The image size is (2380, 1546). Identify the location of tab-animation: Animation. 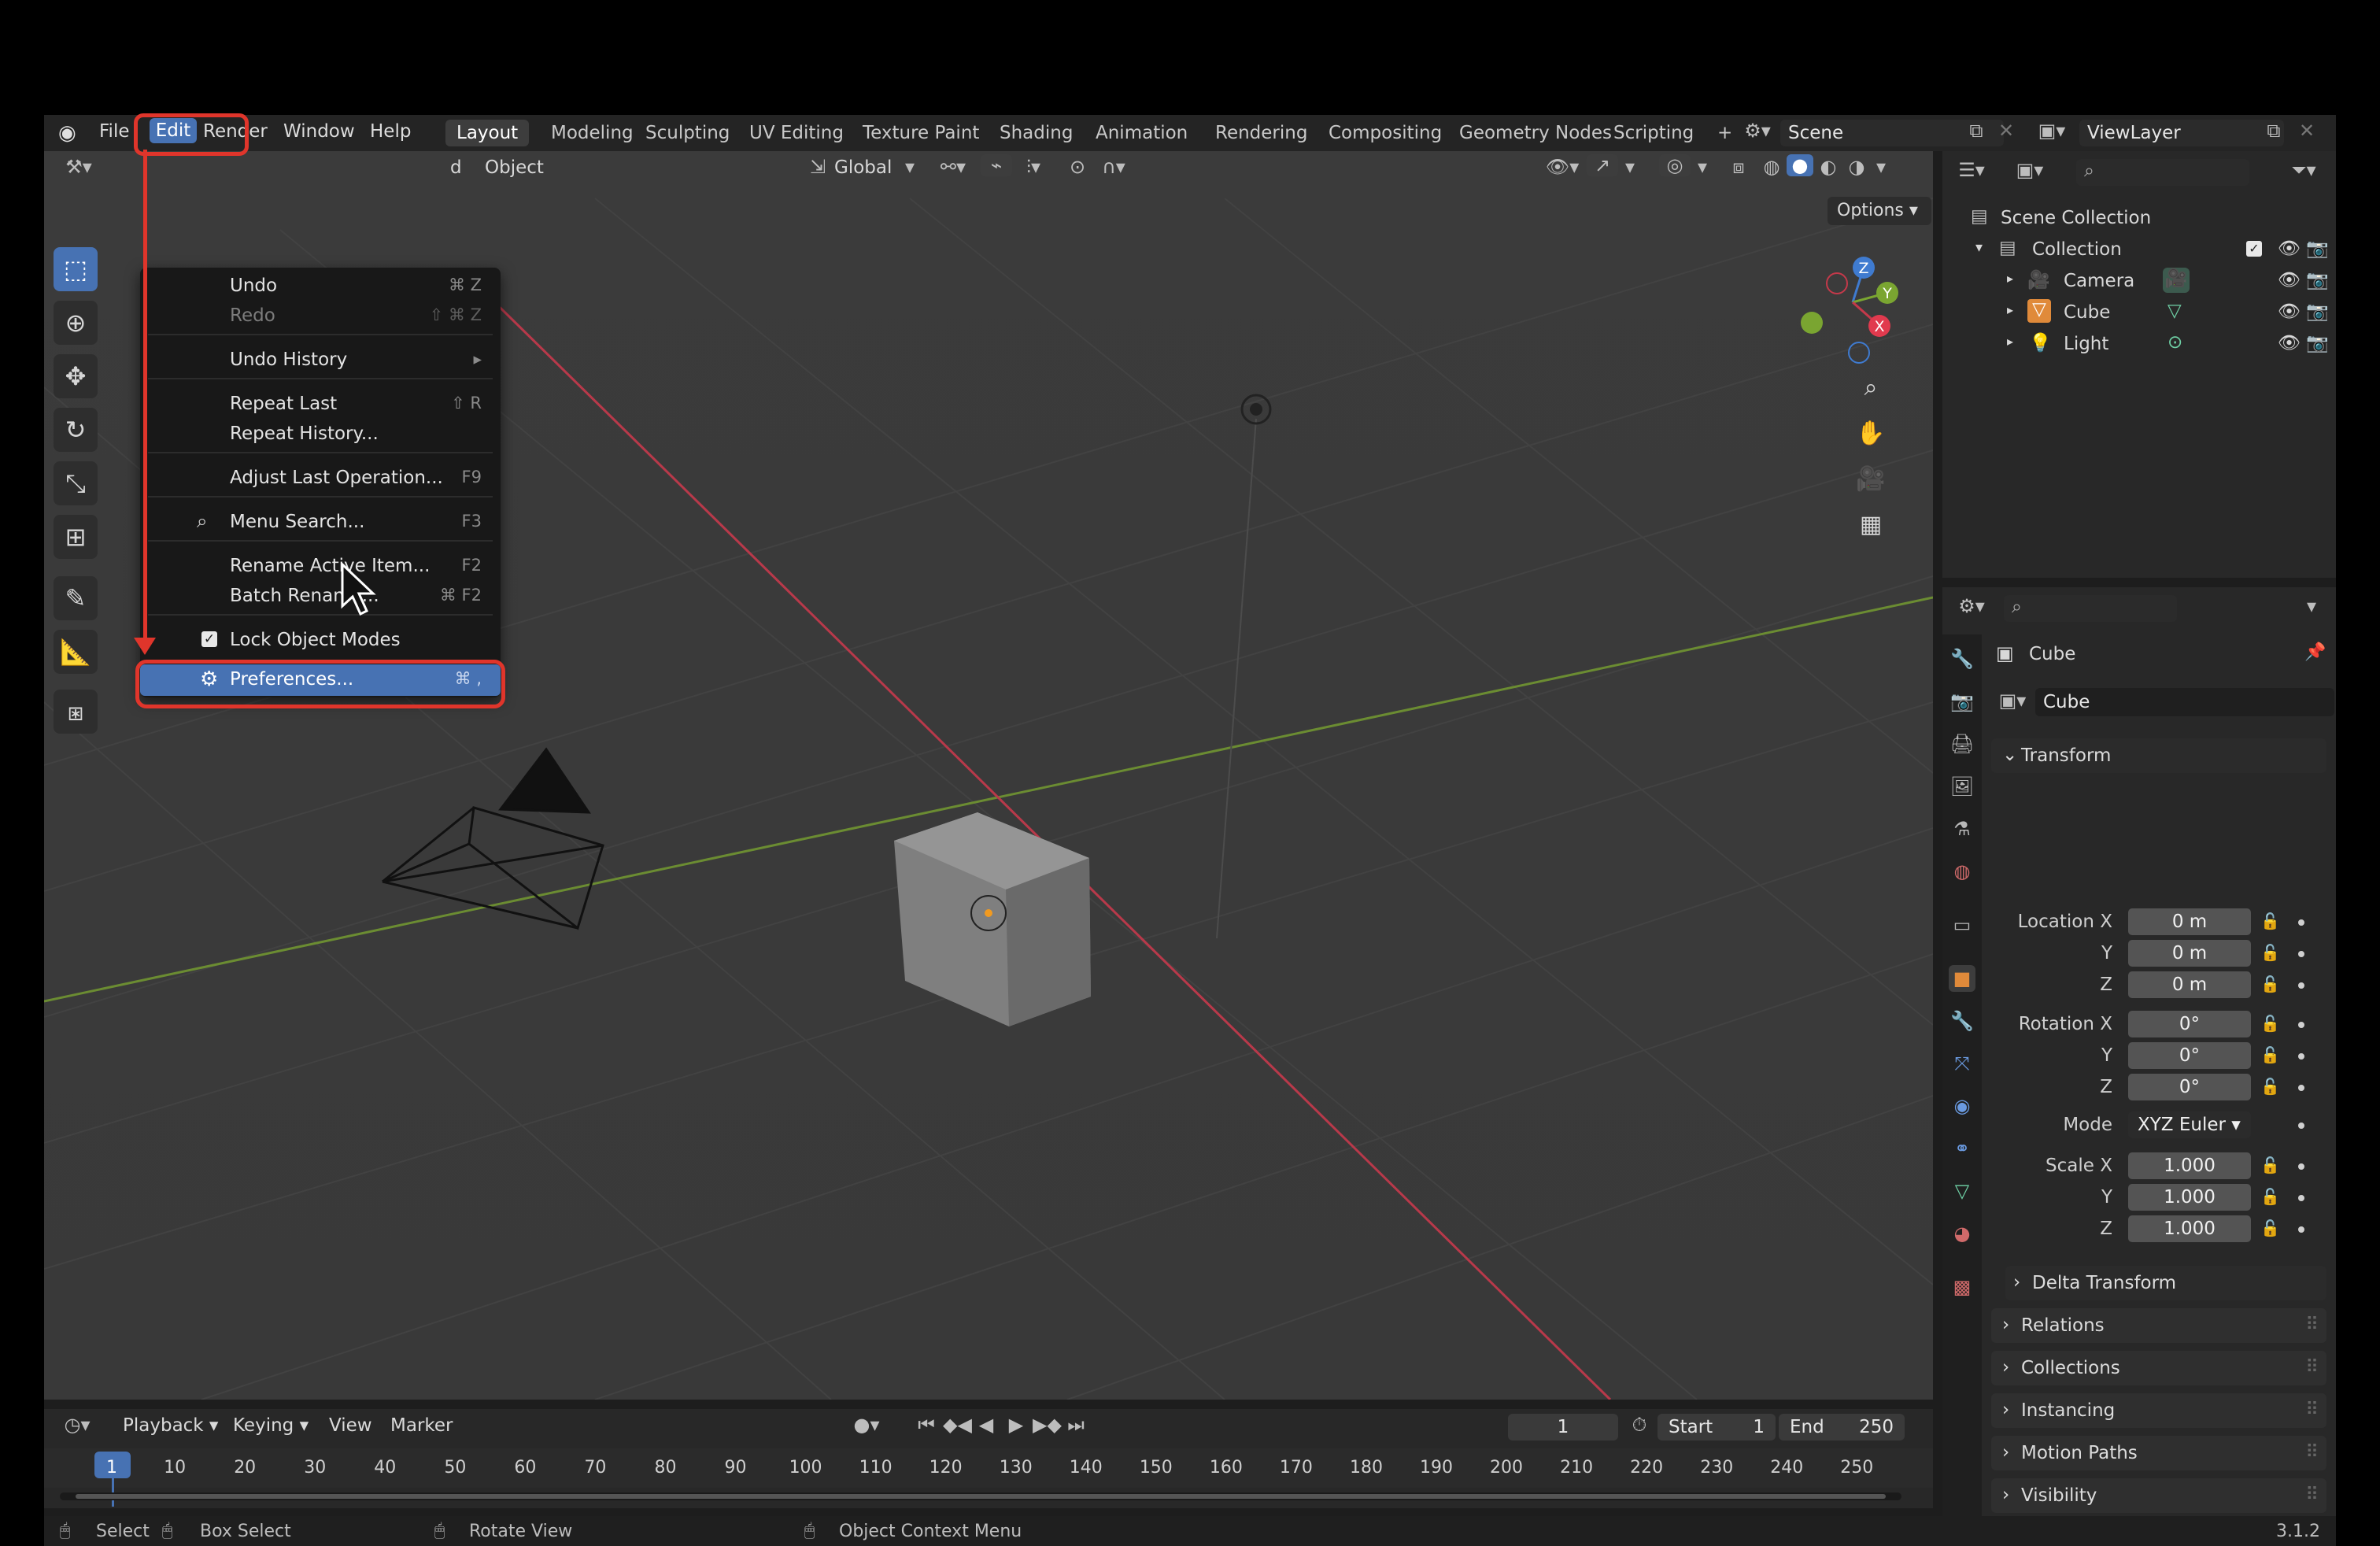
(1142, 133).